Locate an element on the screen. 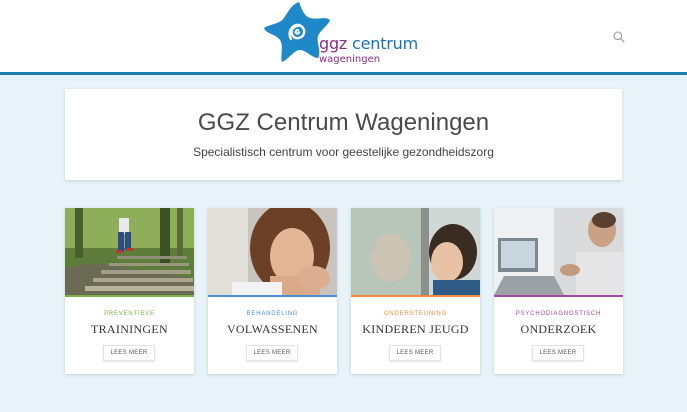 This screenshot has width=687, height=412. woman-photo is located at coordinates (272, 251).